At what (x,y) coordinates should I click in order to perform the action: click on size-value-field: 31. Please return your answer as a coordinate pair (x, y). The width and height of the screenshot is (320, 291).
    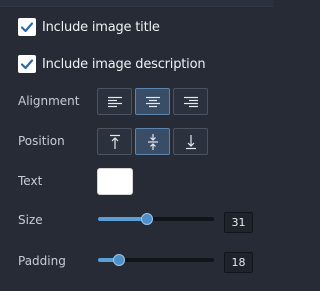
    Looking at the image, I should click on (238, 222).